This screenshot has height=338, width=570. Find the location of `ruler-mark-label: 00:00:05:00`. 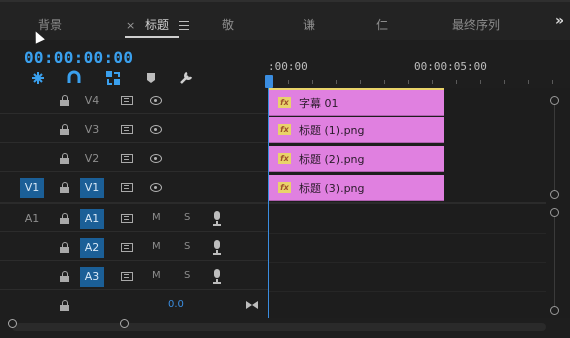

ruler-mark-label: 00:00:05:00 is located at coordinates (450, 66).